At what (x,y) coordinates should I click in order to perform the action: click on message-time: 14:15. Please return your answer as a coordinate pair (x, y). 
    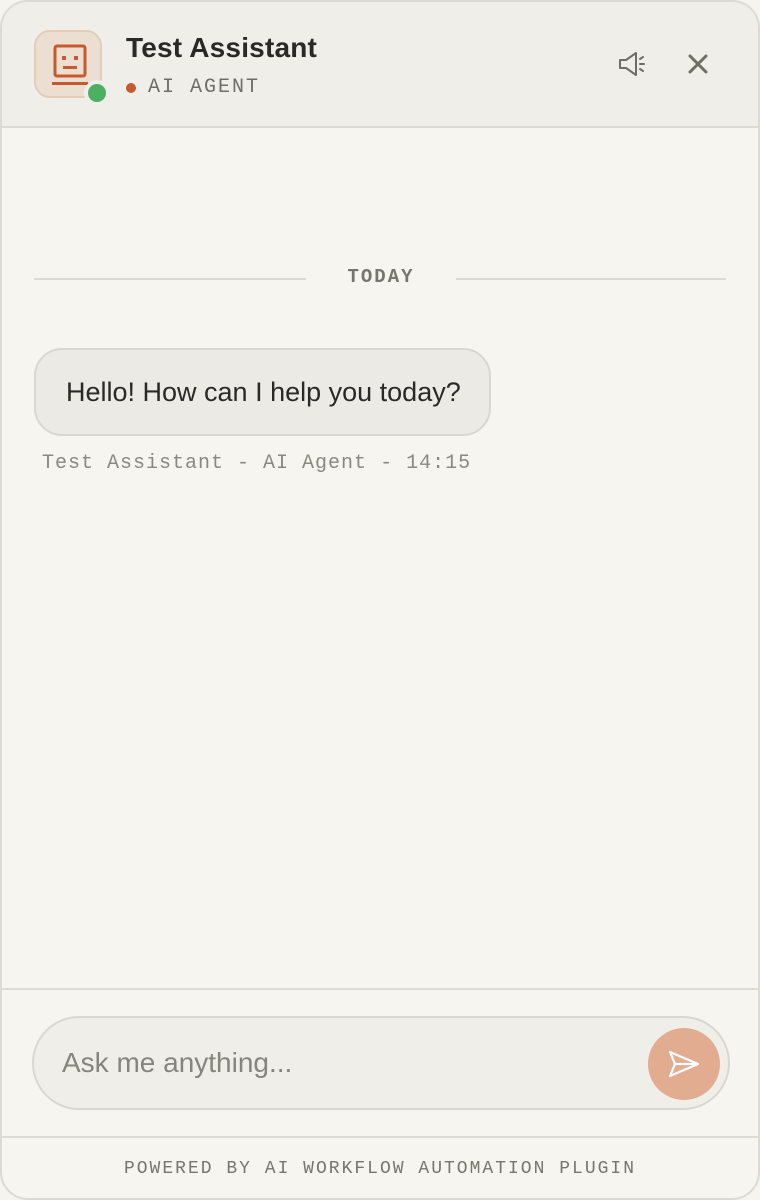
    Looking at the image, I should click on (419, 463).